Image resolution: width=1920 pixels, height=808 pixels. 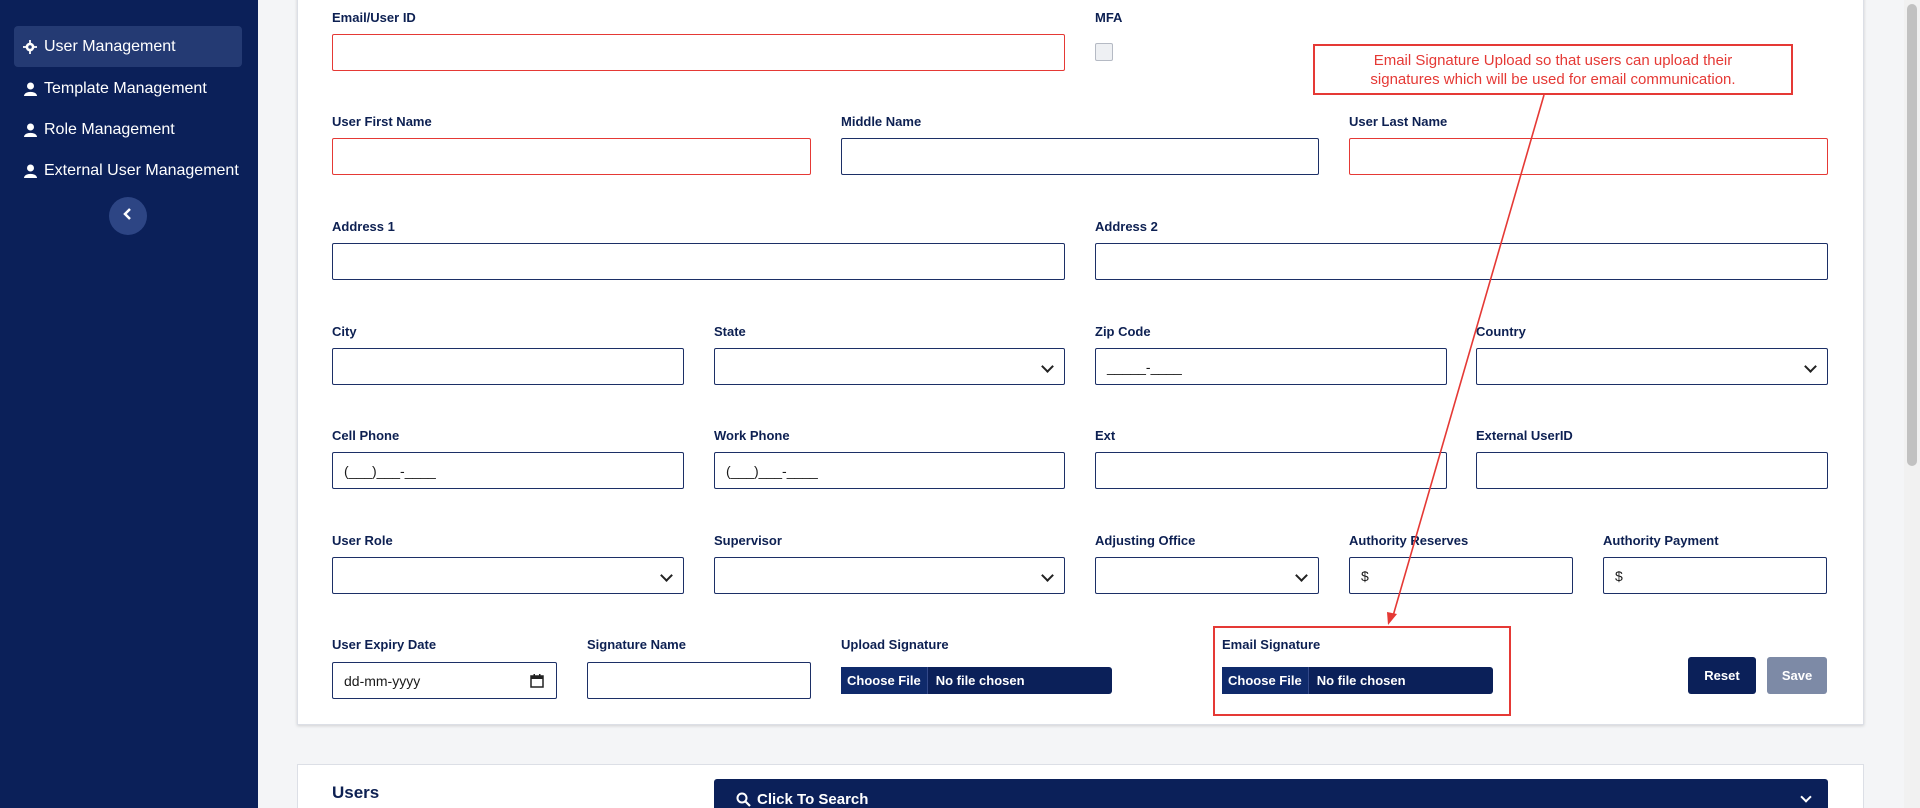 I want to click on scrollbar-thumb, so click(x=1912, y=235).